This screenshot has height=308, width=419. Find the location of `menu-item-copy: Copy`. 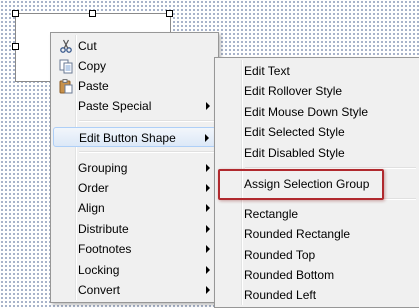

menu-item-copy: Copy is located at coordinates (134, 66).